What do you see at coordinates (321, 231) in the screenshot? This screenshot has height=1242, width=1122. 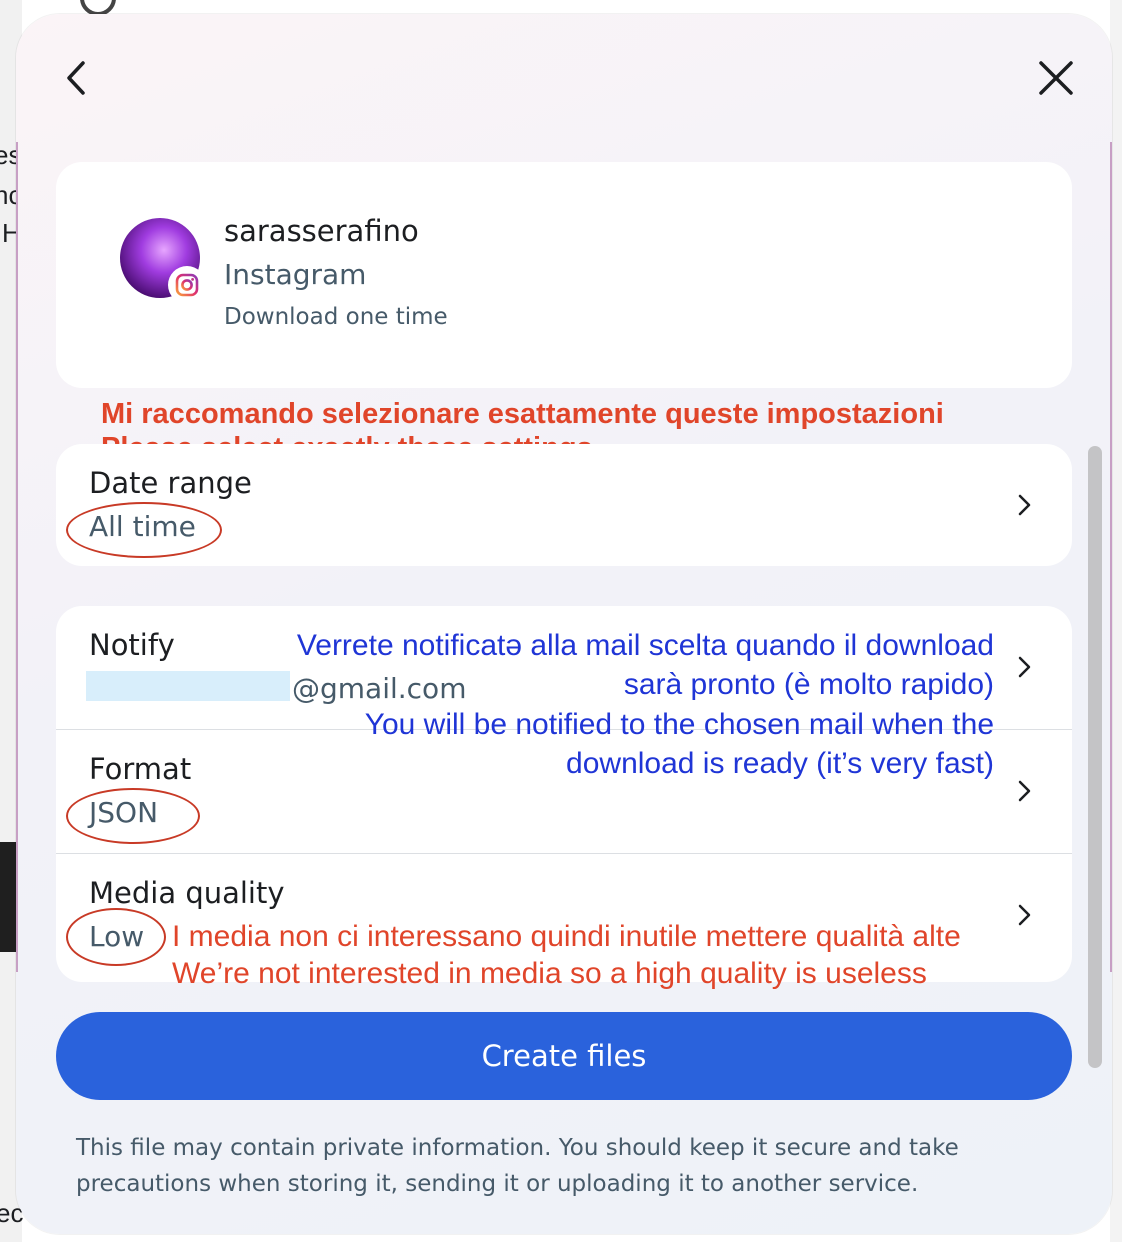 I see `account-username: sarasserafino` at bounding box center [321, 231].